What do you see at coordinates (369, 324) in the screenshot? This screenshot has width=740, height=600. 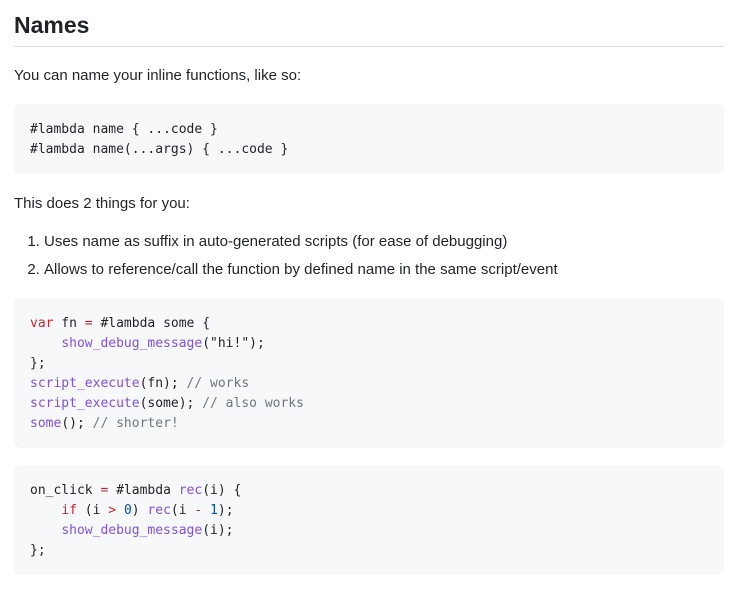 I see `code-line: var fn = #lambda some {` at bounding box center [369, 324].